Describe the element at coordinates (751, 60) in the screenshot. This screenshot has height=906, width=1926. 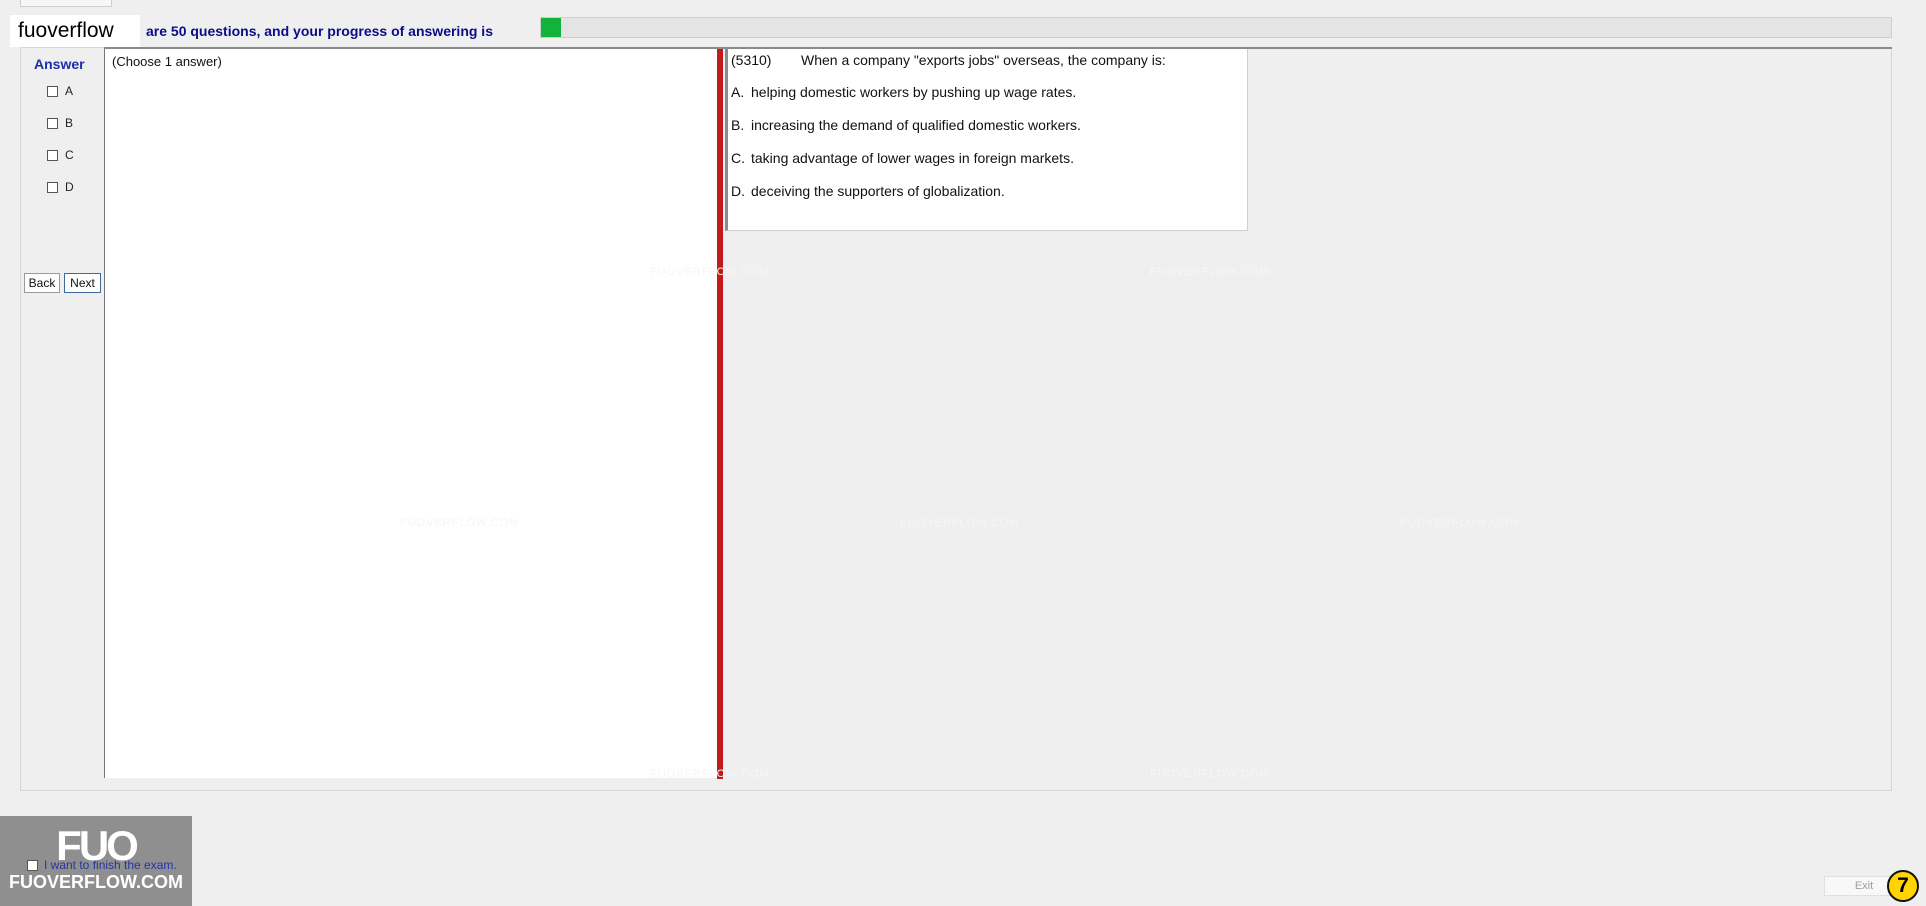
I see `question-id: (5310)` at that location.